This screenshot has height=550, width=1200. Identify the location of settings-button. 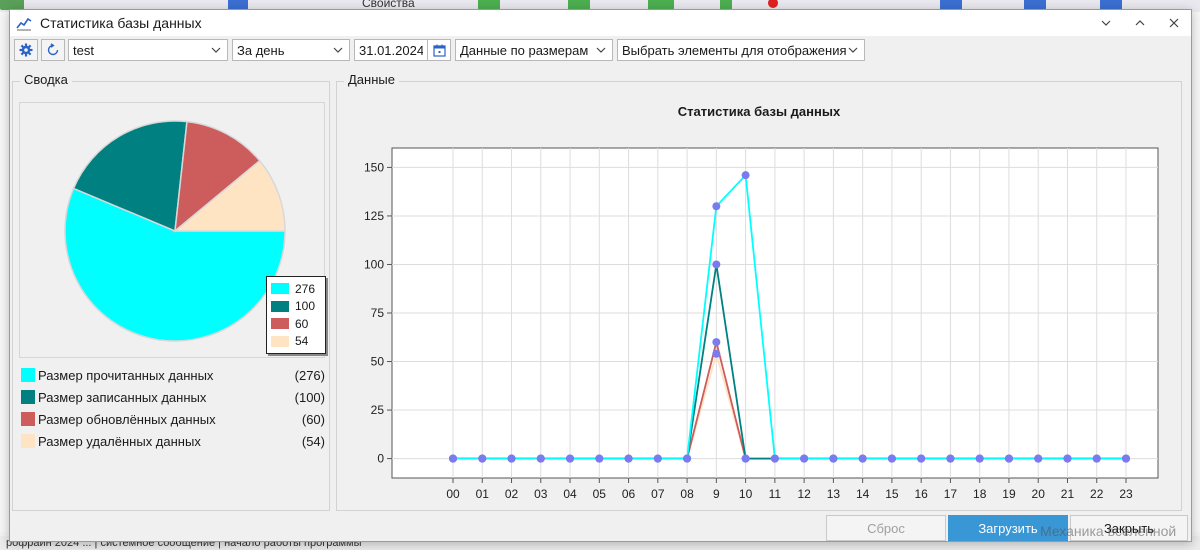
(26, 50).